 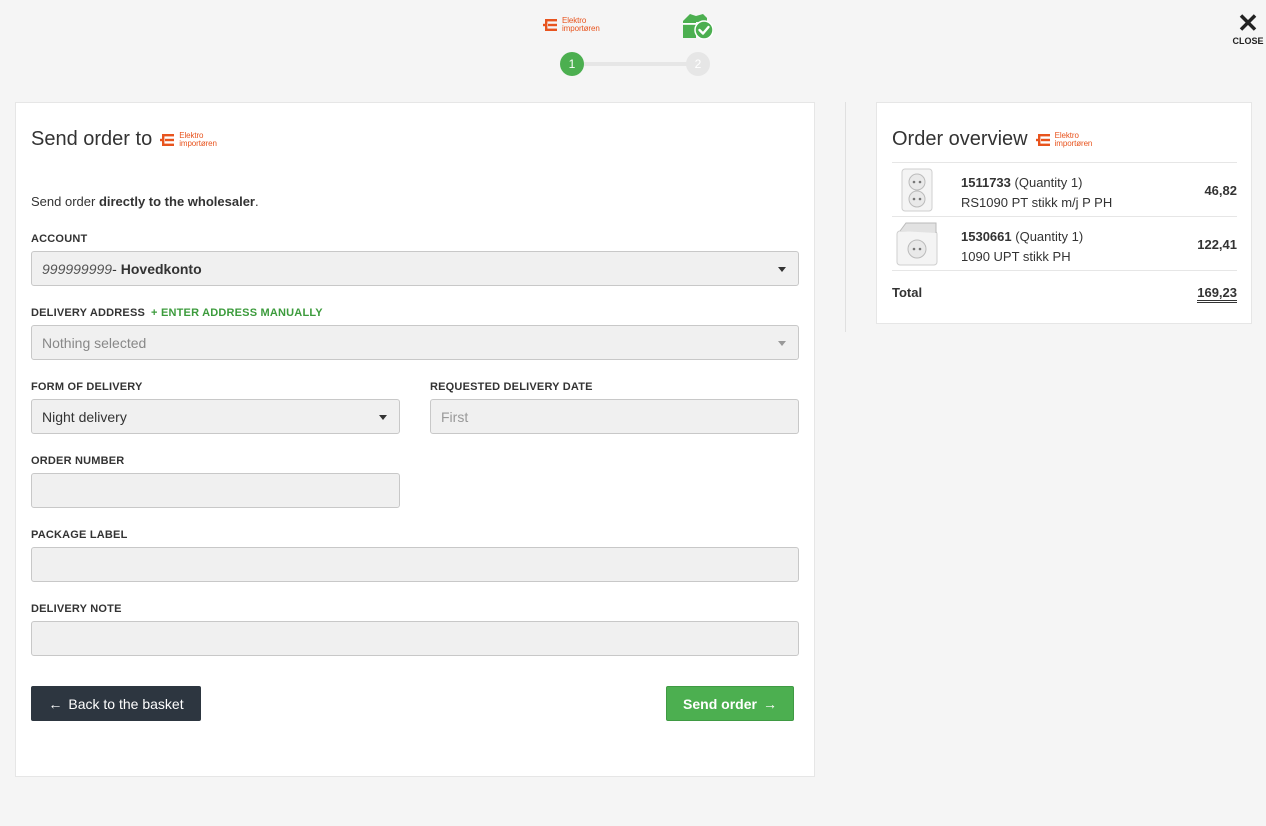 I want to click on brand-logo: Elektro importøren, so click(x=571, y=25).